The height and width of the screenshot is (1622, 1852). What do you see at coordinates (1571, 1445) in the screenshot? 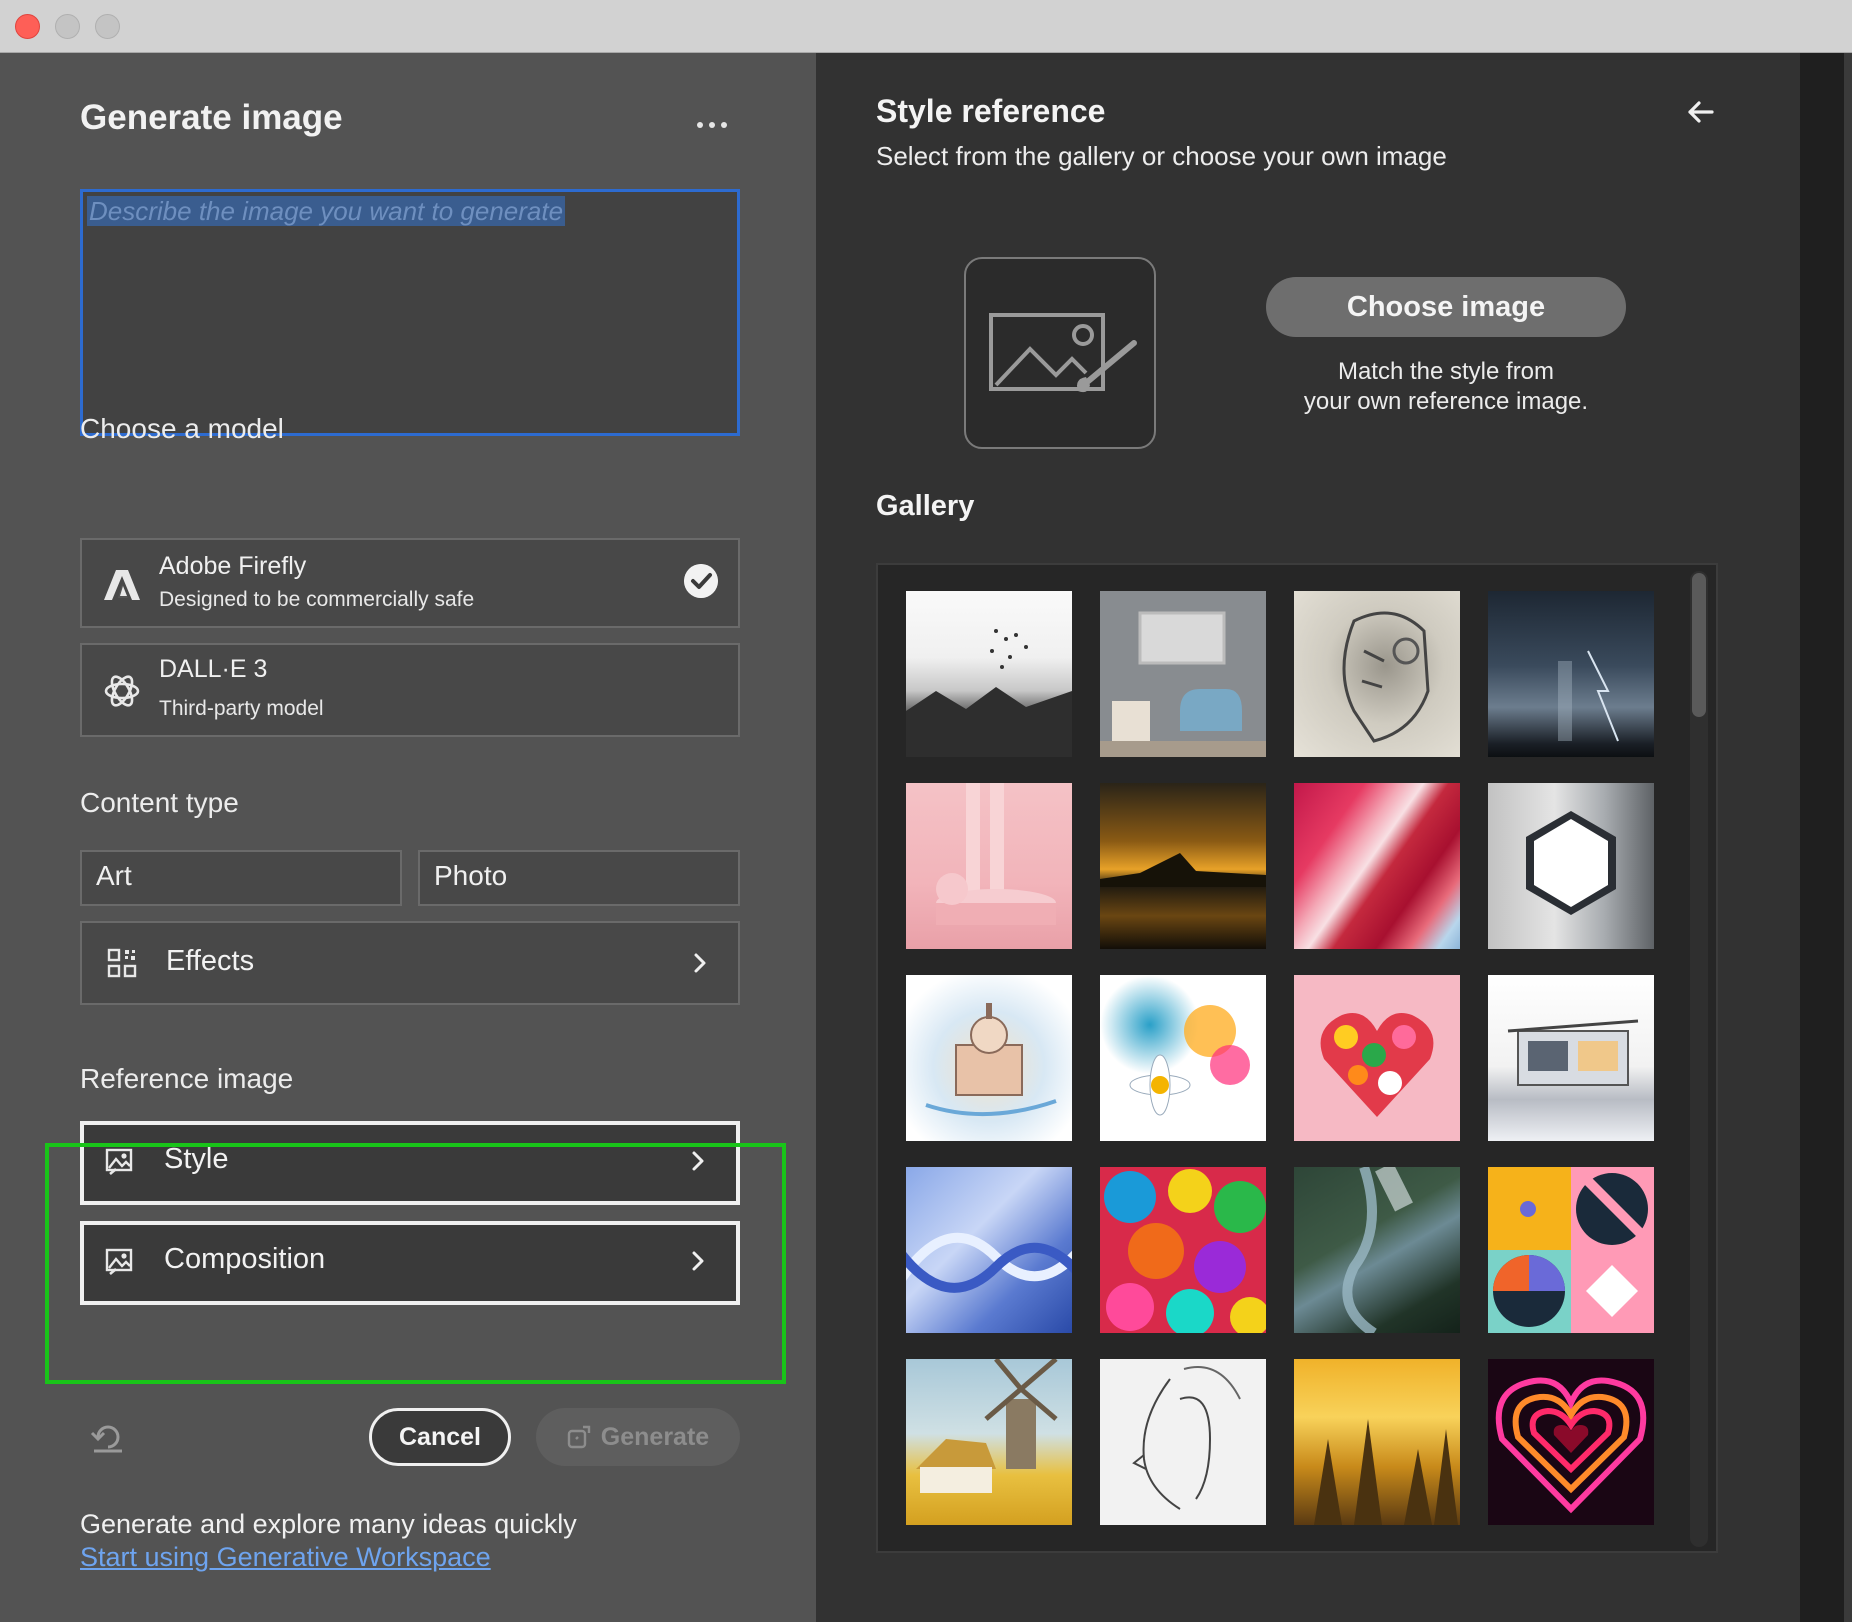
I see `neon-heart-art` at bounding box center [1571, 1445].